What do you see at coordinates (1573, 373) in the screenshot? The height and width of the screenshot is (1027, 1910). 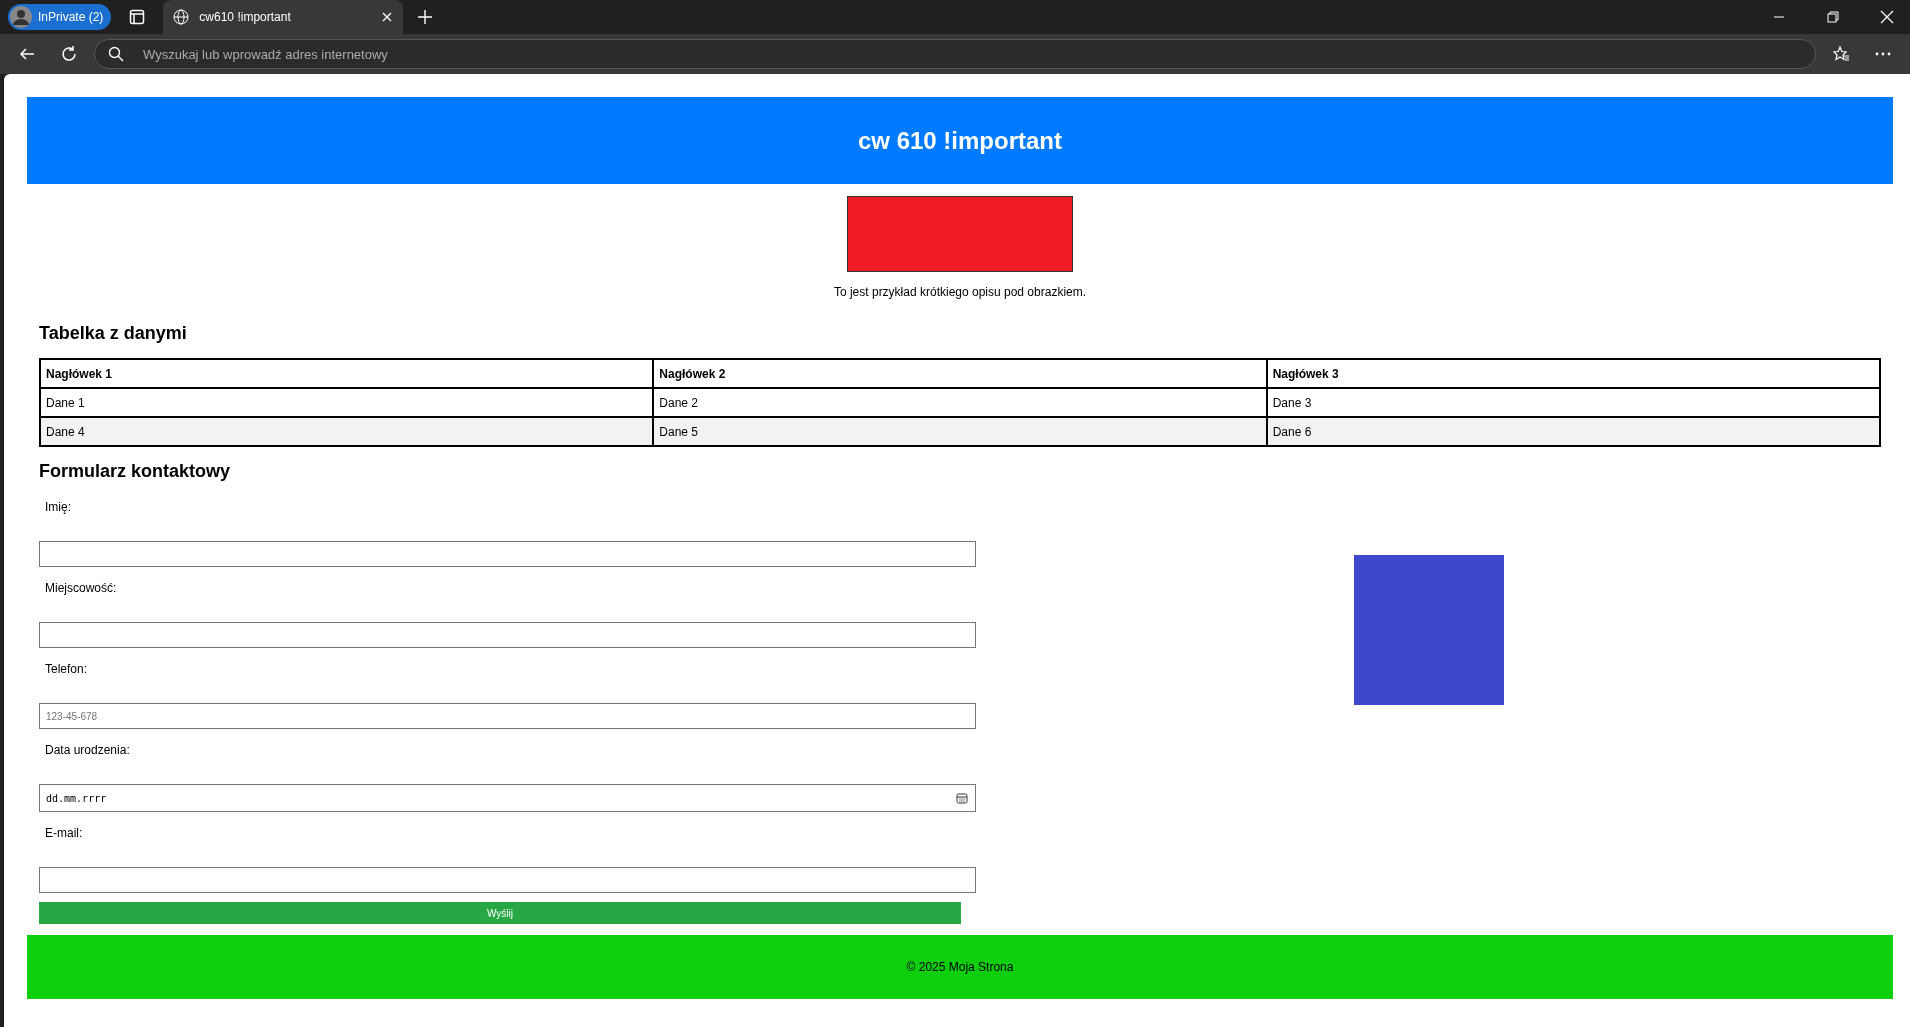 I see `column-header: Nagłówek 3` at bounding box center [1573, 373].